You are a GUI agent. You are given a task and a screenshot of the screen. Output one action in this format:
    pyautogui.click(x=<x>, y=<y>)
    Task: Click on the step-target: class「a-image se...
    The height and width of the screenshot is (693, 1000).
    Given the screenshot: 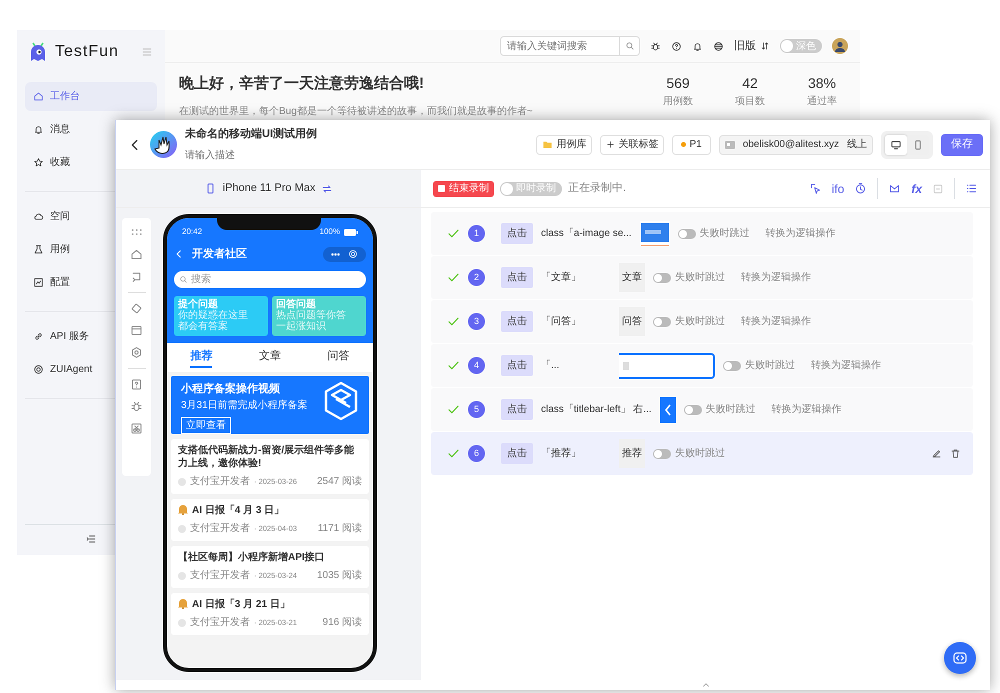 What is the action you would take?
    pyautogui.click(x=586, y=233)
    